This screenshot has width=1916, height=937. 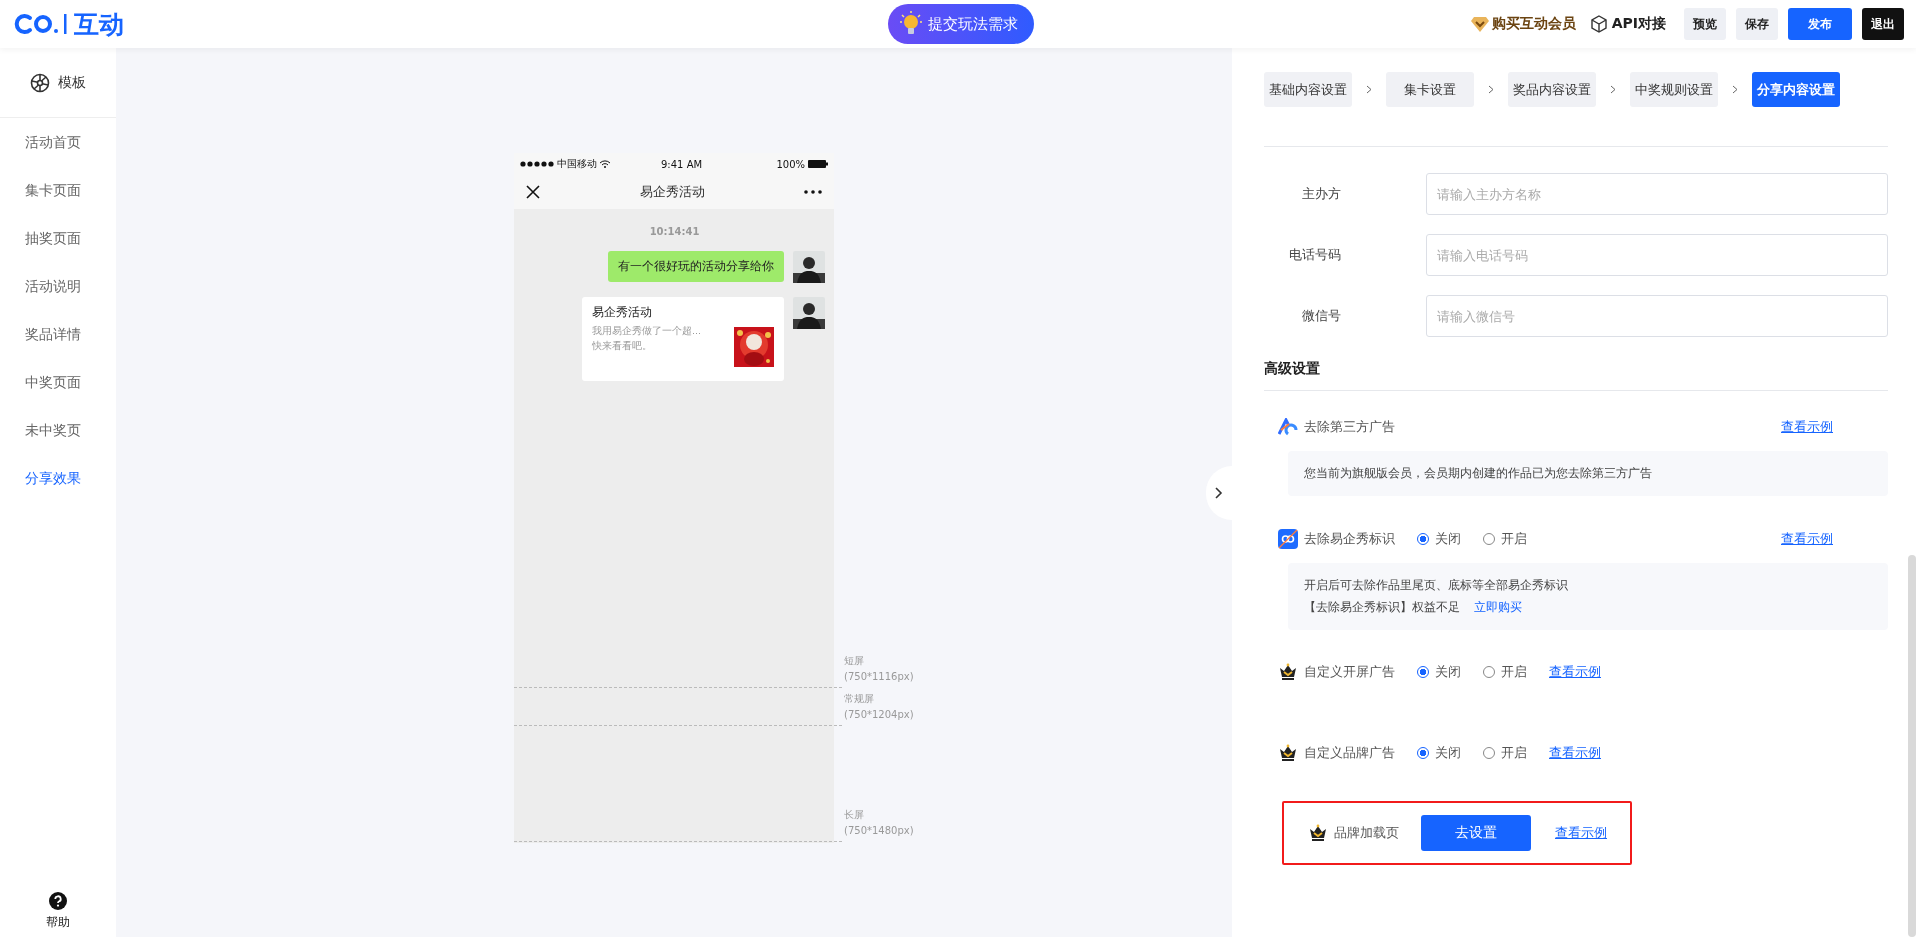 What do you see at coordinates (1292, 369) in the screenshot?
I see `section-title: 高级设置` at bounding box center [1292, 369].